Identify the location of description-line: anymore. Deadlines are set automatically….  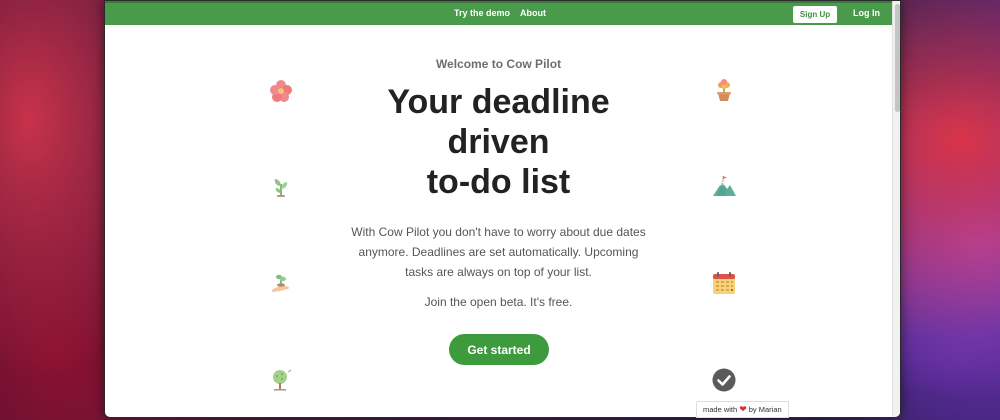
(498, 252).